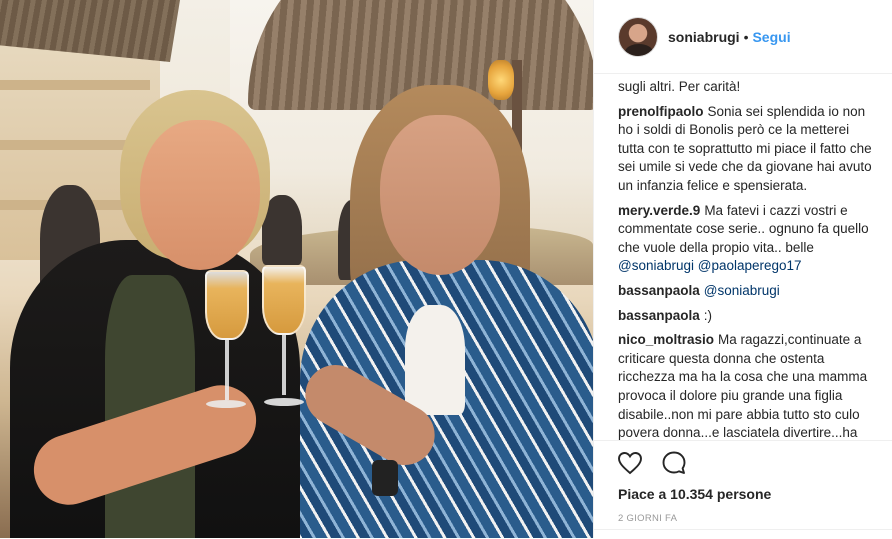  I want to click on comment-username: nico_moltrasio, so click(666, 339).